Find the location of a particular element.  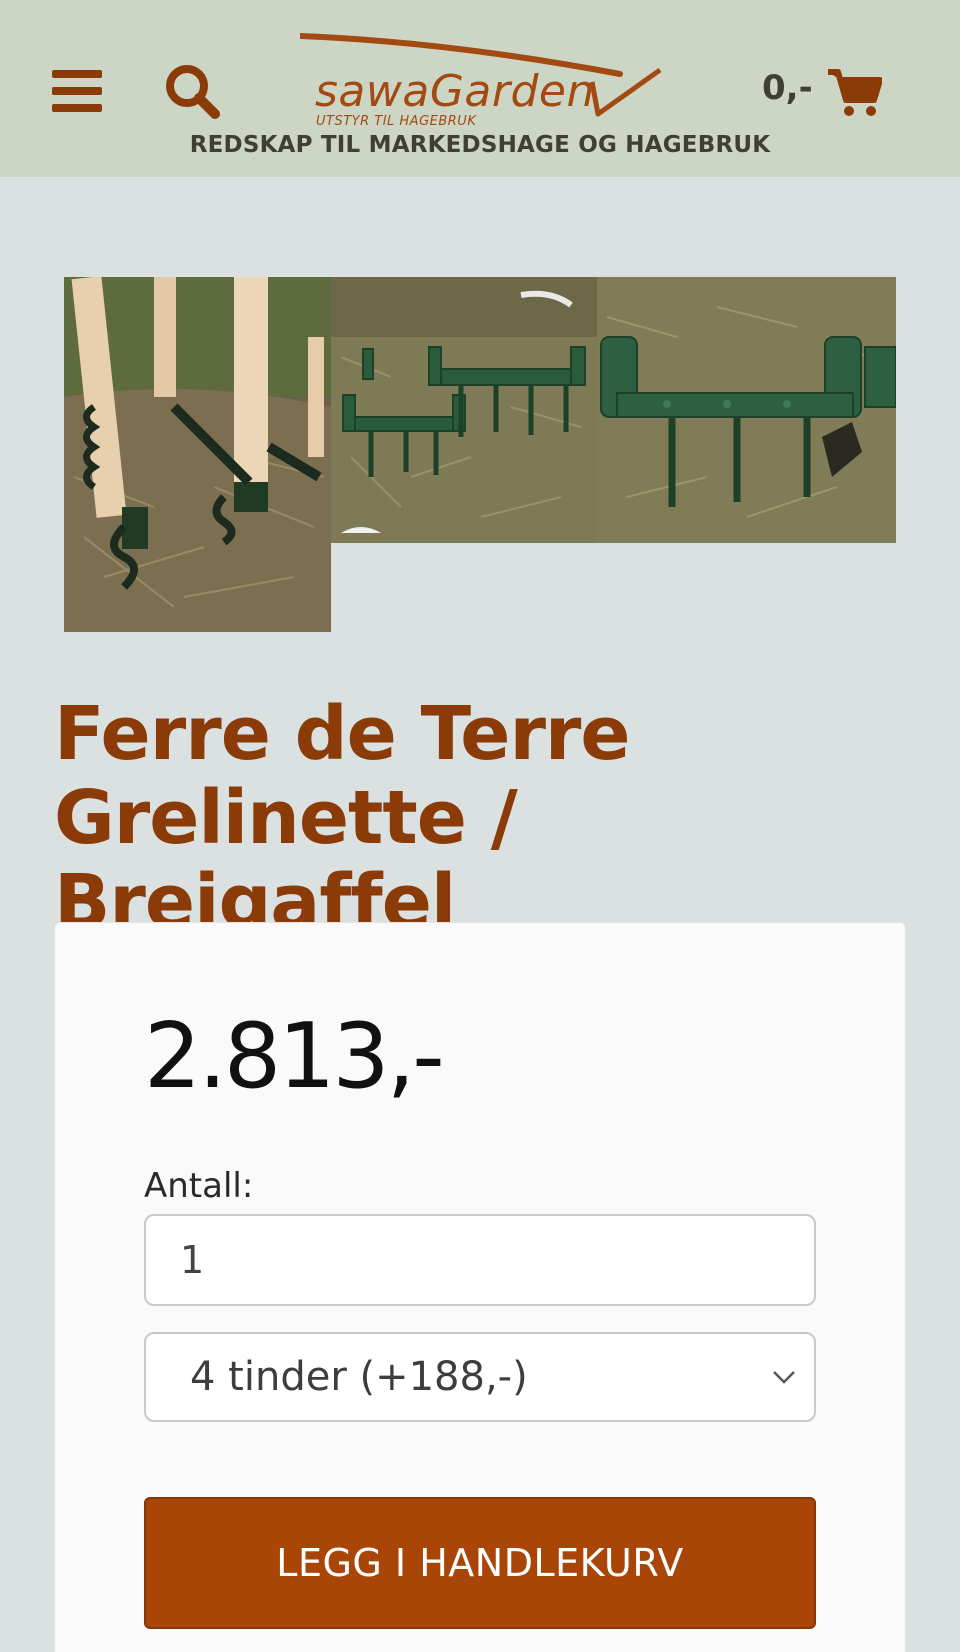

product-title-line2: Grelinette / Breigaffel is located at coordinates (286, 860).